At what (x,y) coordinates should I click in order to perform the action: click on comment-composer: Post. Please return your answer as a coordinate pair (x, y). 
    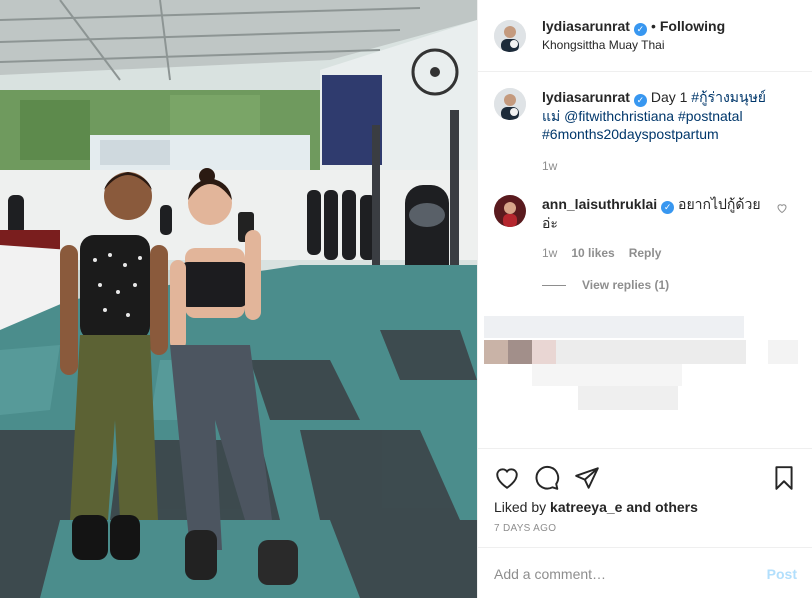
    Looking at the image, I should click on (645, 572).